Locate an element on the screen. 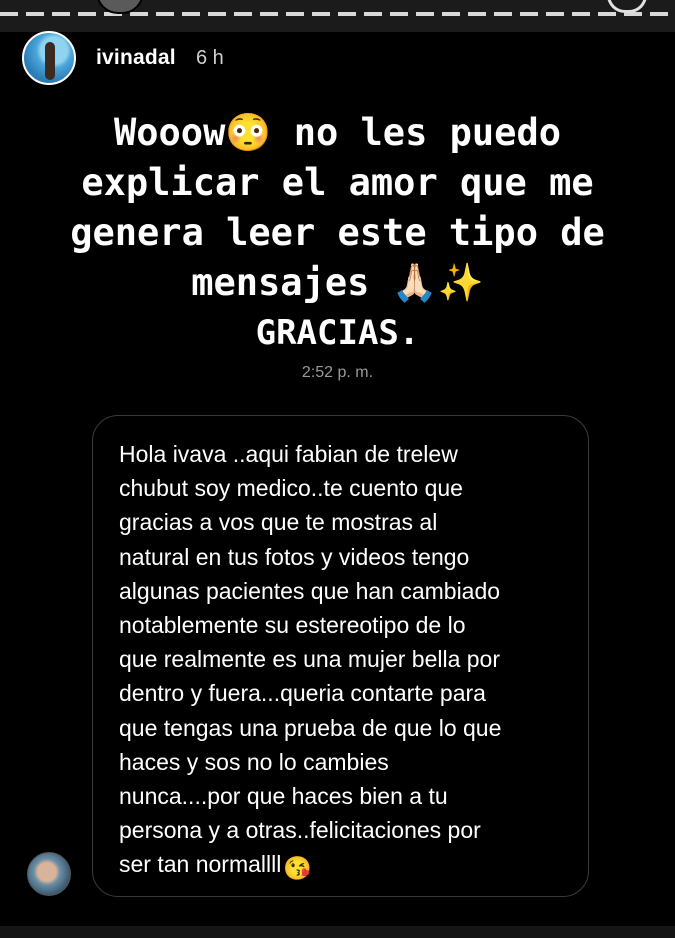 This screenshot has height=938, width=675. progress-segments is located at coordinates (337, 14).